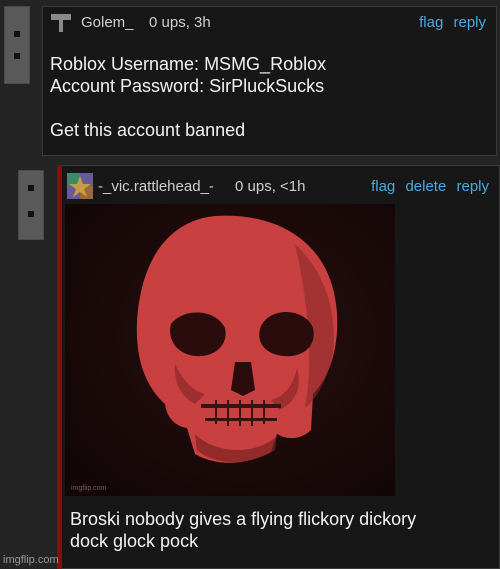  Describe the element at coordinates (31, 560) in the screenshot. I see `site-watermark: imgflip.com` at that location.